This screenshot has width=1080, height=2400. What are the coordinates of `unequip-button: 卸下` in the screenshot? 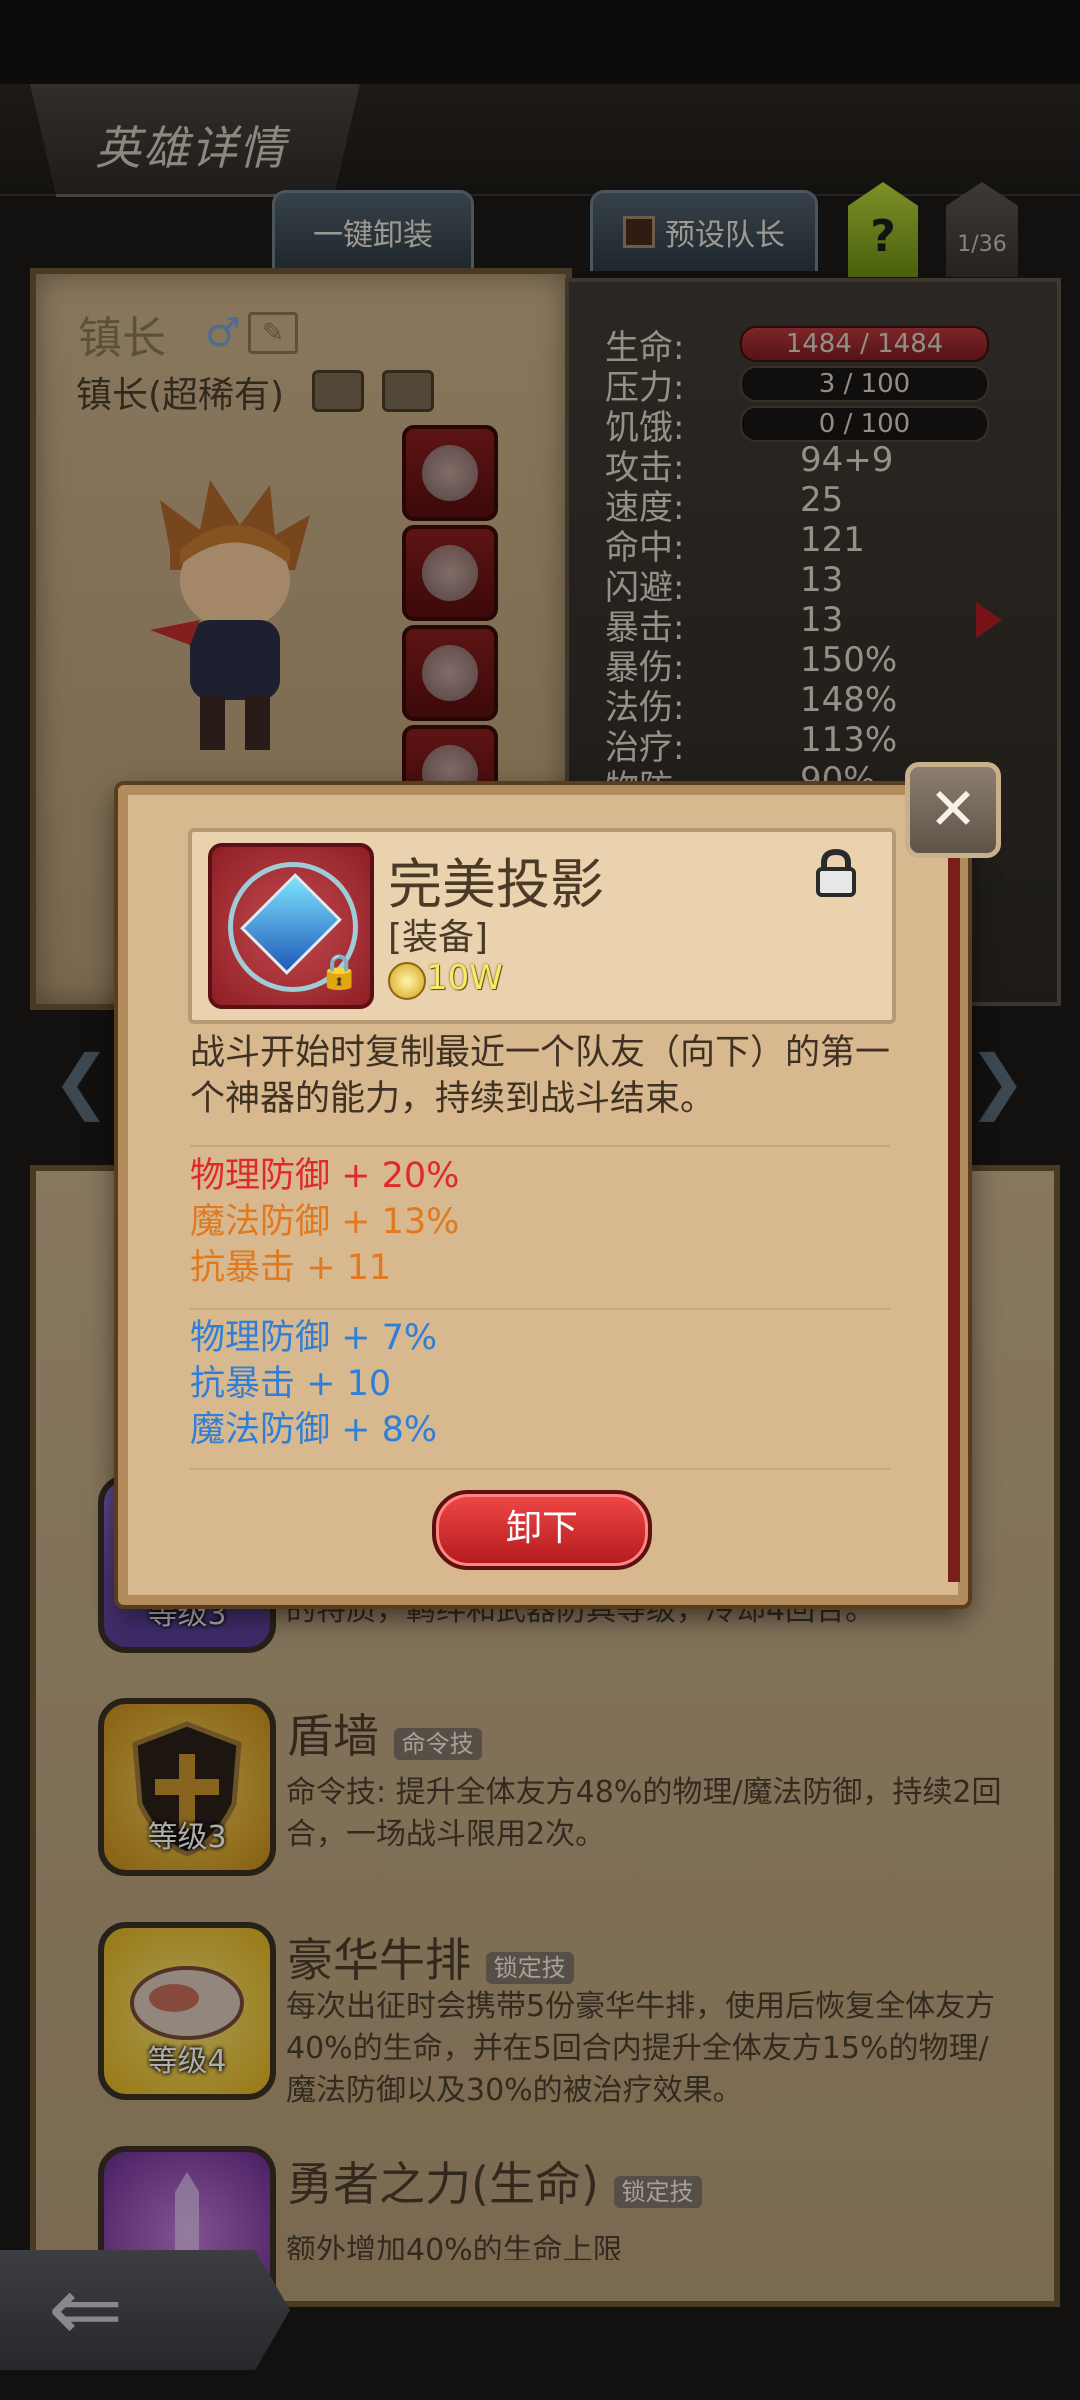 It's located at (542, 1530).